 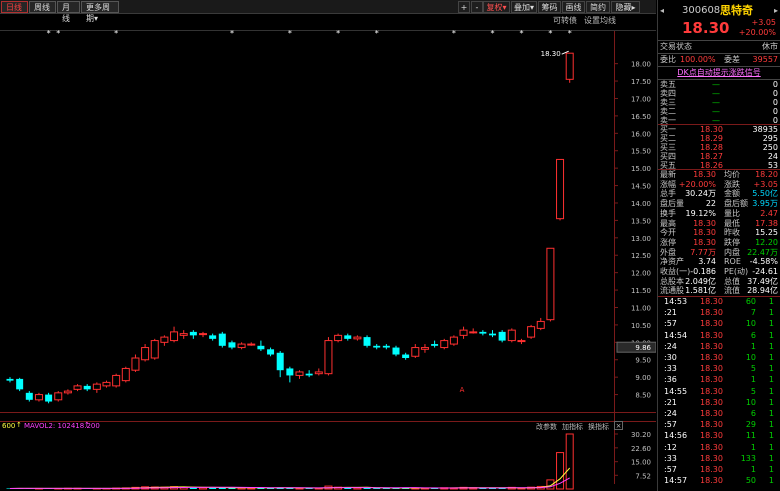 I want to click on overlay-button: 叠加▾, so click(x=524, y=7).